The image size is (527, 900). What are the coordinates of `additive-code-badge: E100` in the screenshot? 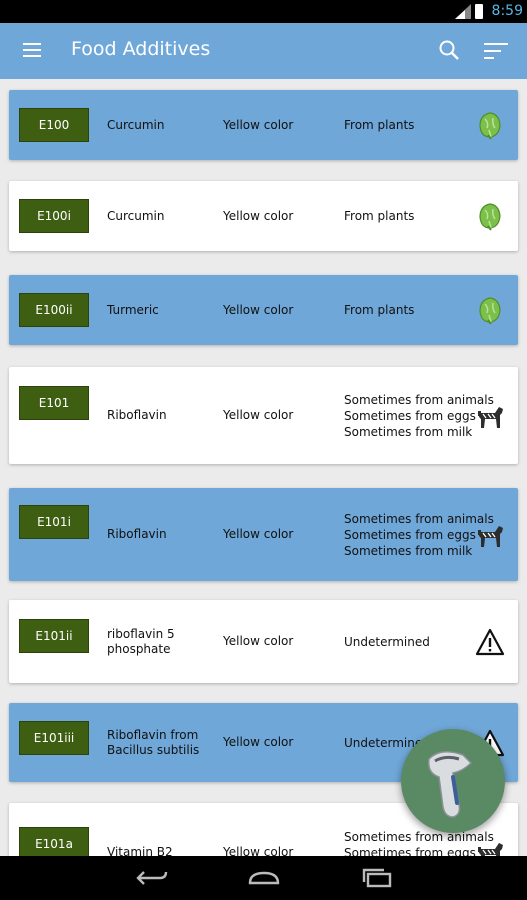 It's located at (54, 125).